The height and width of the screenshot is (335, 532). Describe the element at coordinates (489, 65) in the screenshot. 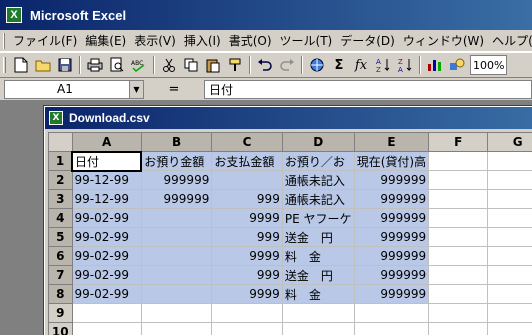

I see `zoom-select: 100%` at that location.